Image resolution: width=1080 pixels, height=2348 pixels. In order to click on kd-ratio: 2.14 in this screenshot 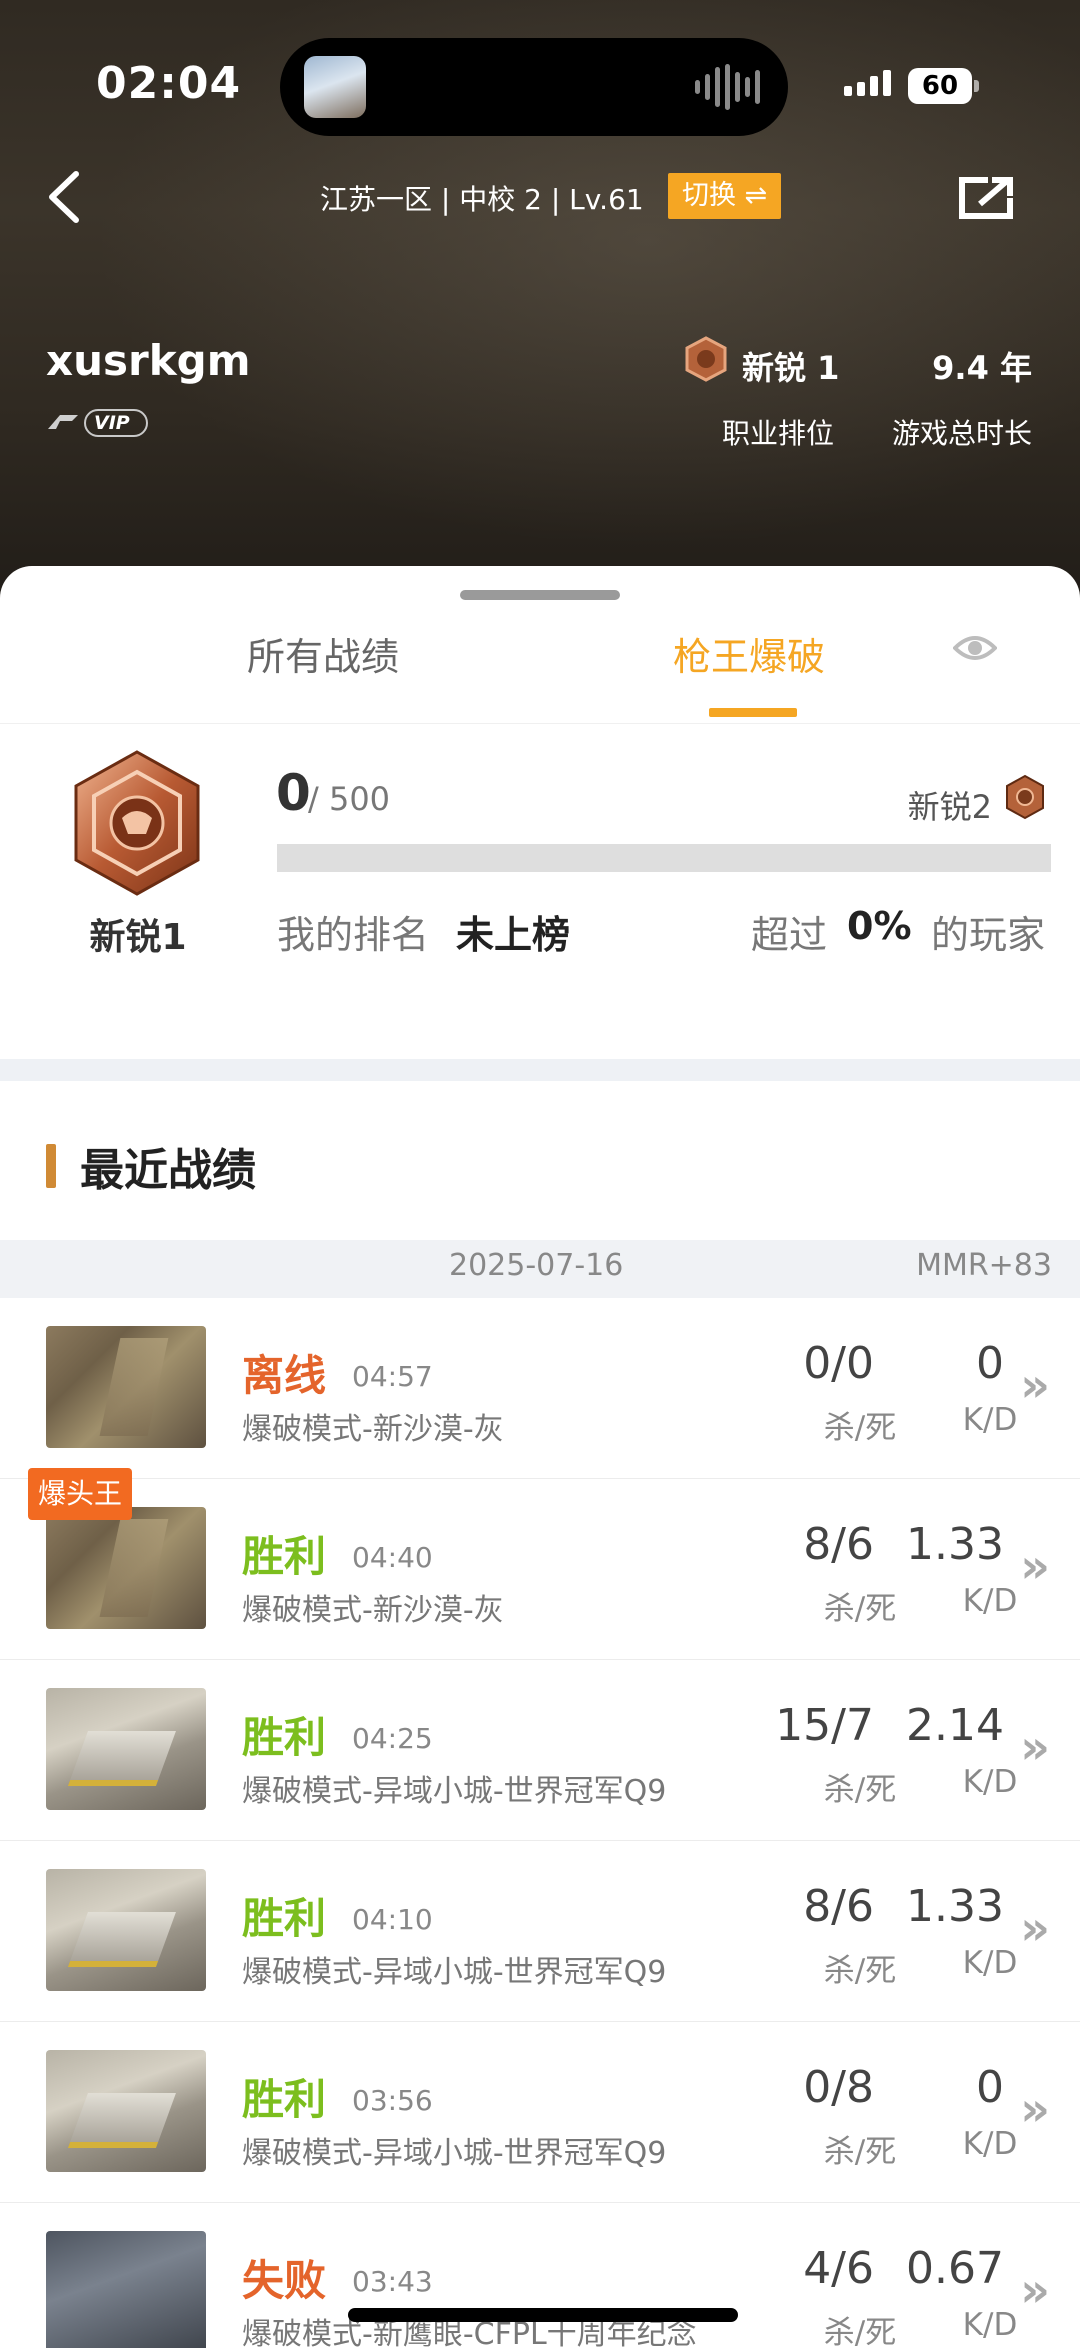, I will do `click(955, 1725)`.